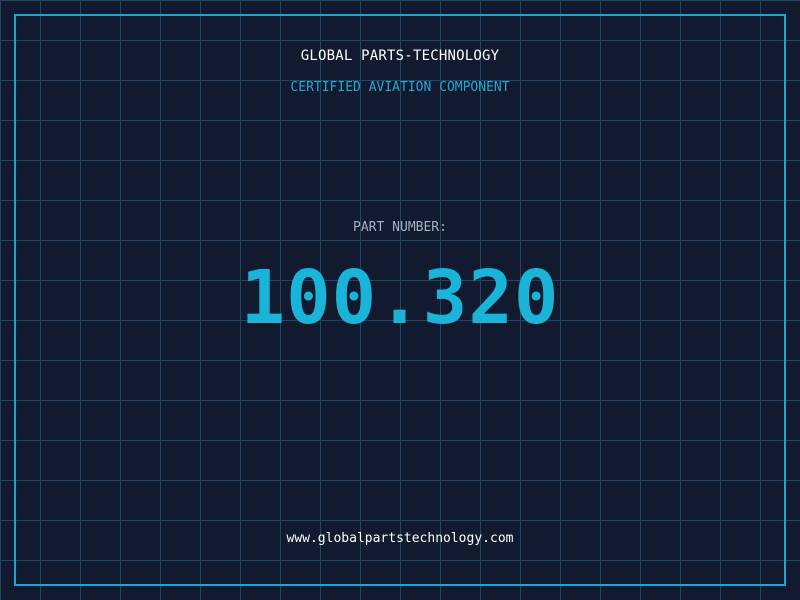 The image size is (800, 600). What do you see at coordinates (400, 87) in the screenshot?
I see `certification-subtitle: CERTIFIED AVIATION COMPONENT` at bounding box center [400, 87].